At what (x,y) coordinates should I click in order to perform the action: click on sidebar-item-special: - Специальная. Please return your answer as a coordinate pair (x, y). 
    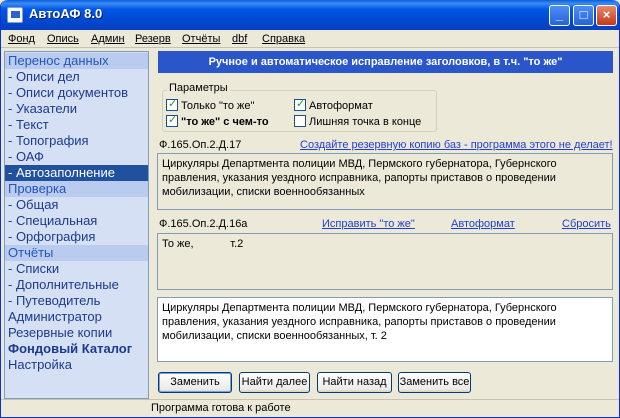
    Looking at the image, I should click on (76, 221).